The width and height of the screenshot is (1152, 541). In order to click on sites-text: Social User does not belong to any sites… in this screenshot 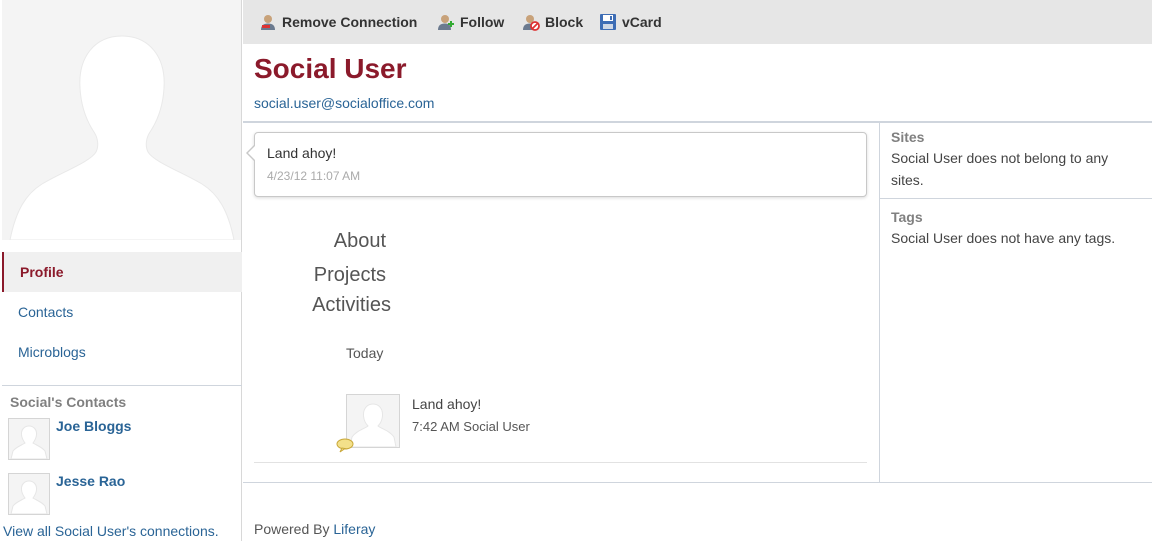, I will do `click(1000, 169)`.